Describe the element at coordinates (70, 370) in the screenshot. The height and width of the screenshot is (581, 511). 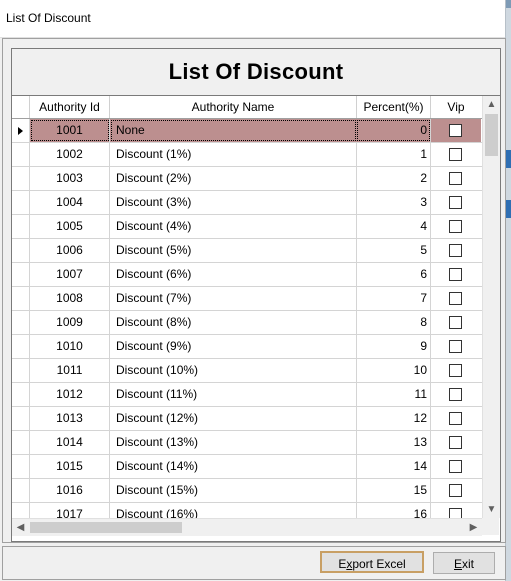
I see `cell-authority-id: 1011` at that location.